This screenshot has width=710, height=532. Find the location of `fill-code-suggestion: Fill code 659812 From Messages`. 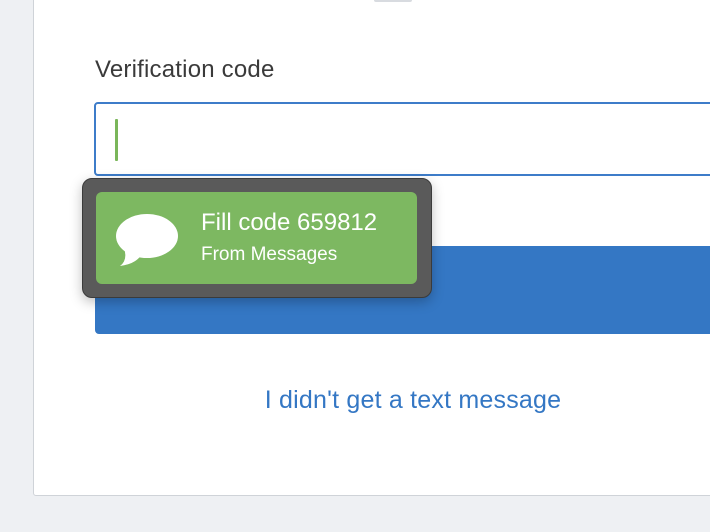

fill-code-suggestion: Fill code 659812 From Messages is located at coordinates (256, 238).